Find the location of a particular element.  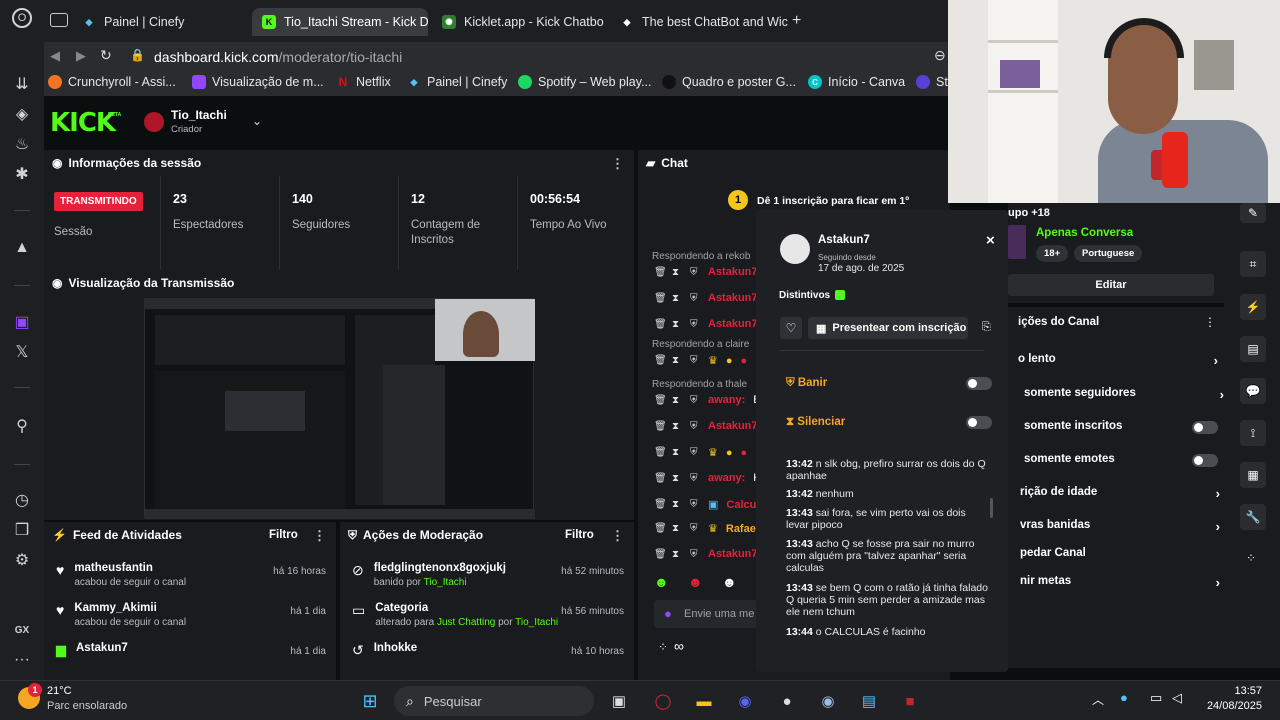

weather-desc: Parc ensolarado is located at coordinates (87, 706).